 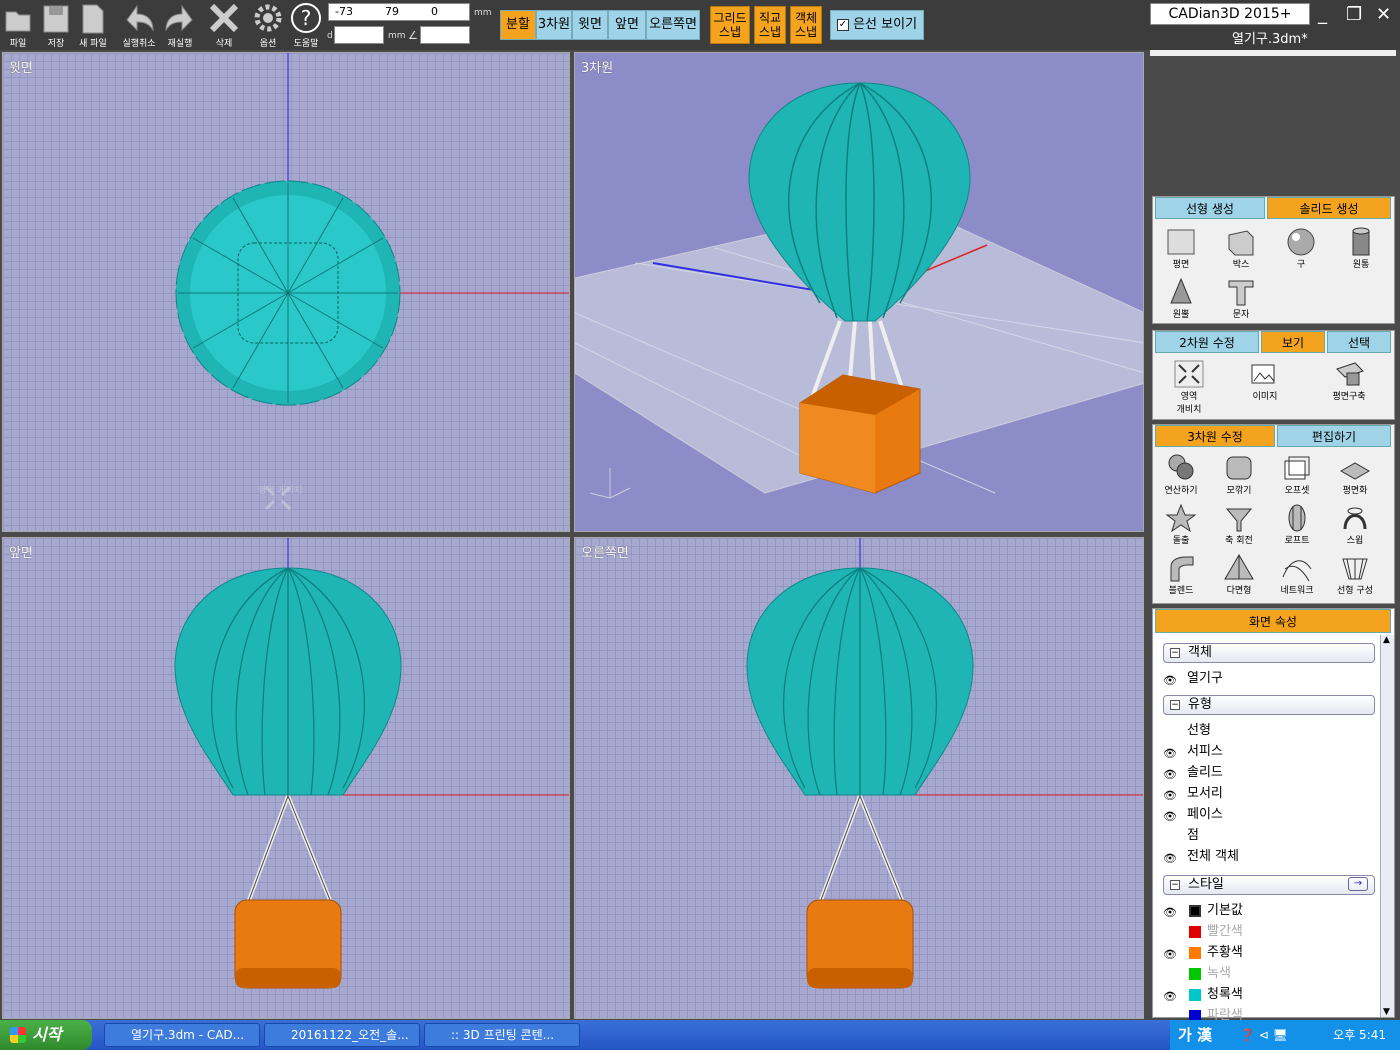 What do you see at coordinates (1273, 857) in the screenshot?
I see `type-row: 👁 전체 객체` at bounding box center [1273, 857].